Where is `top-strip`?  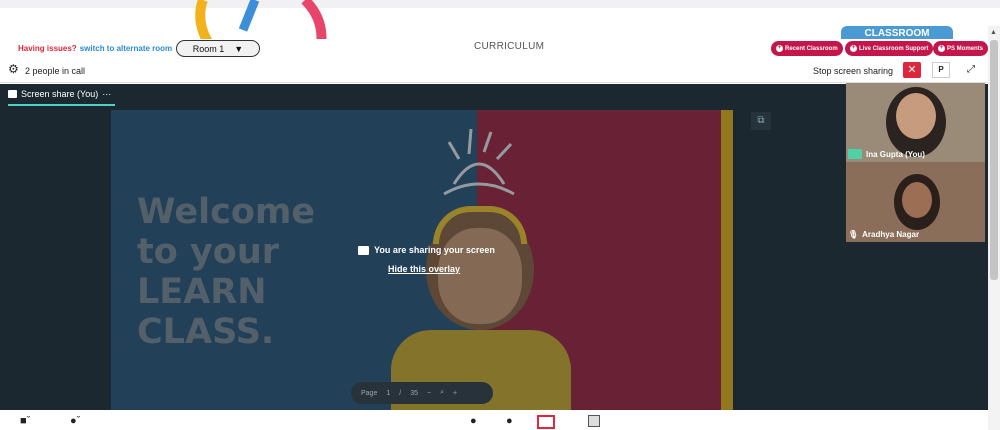
top-strip is located at coordinates (500, 4).